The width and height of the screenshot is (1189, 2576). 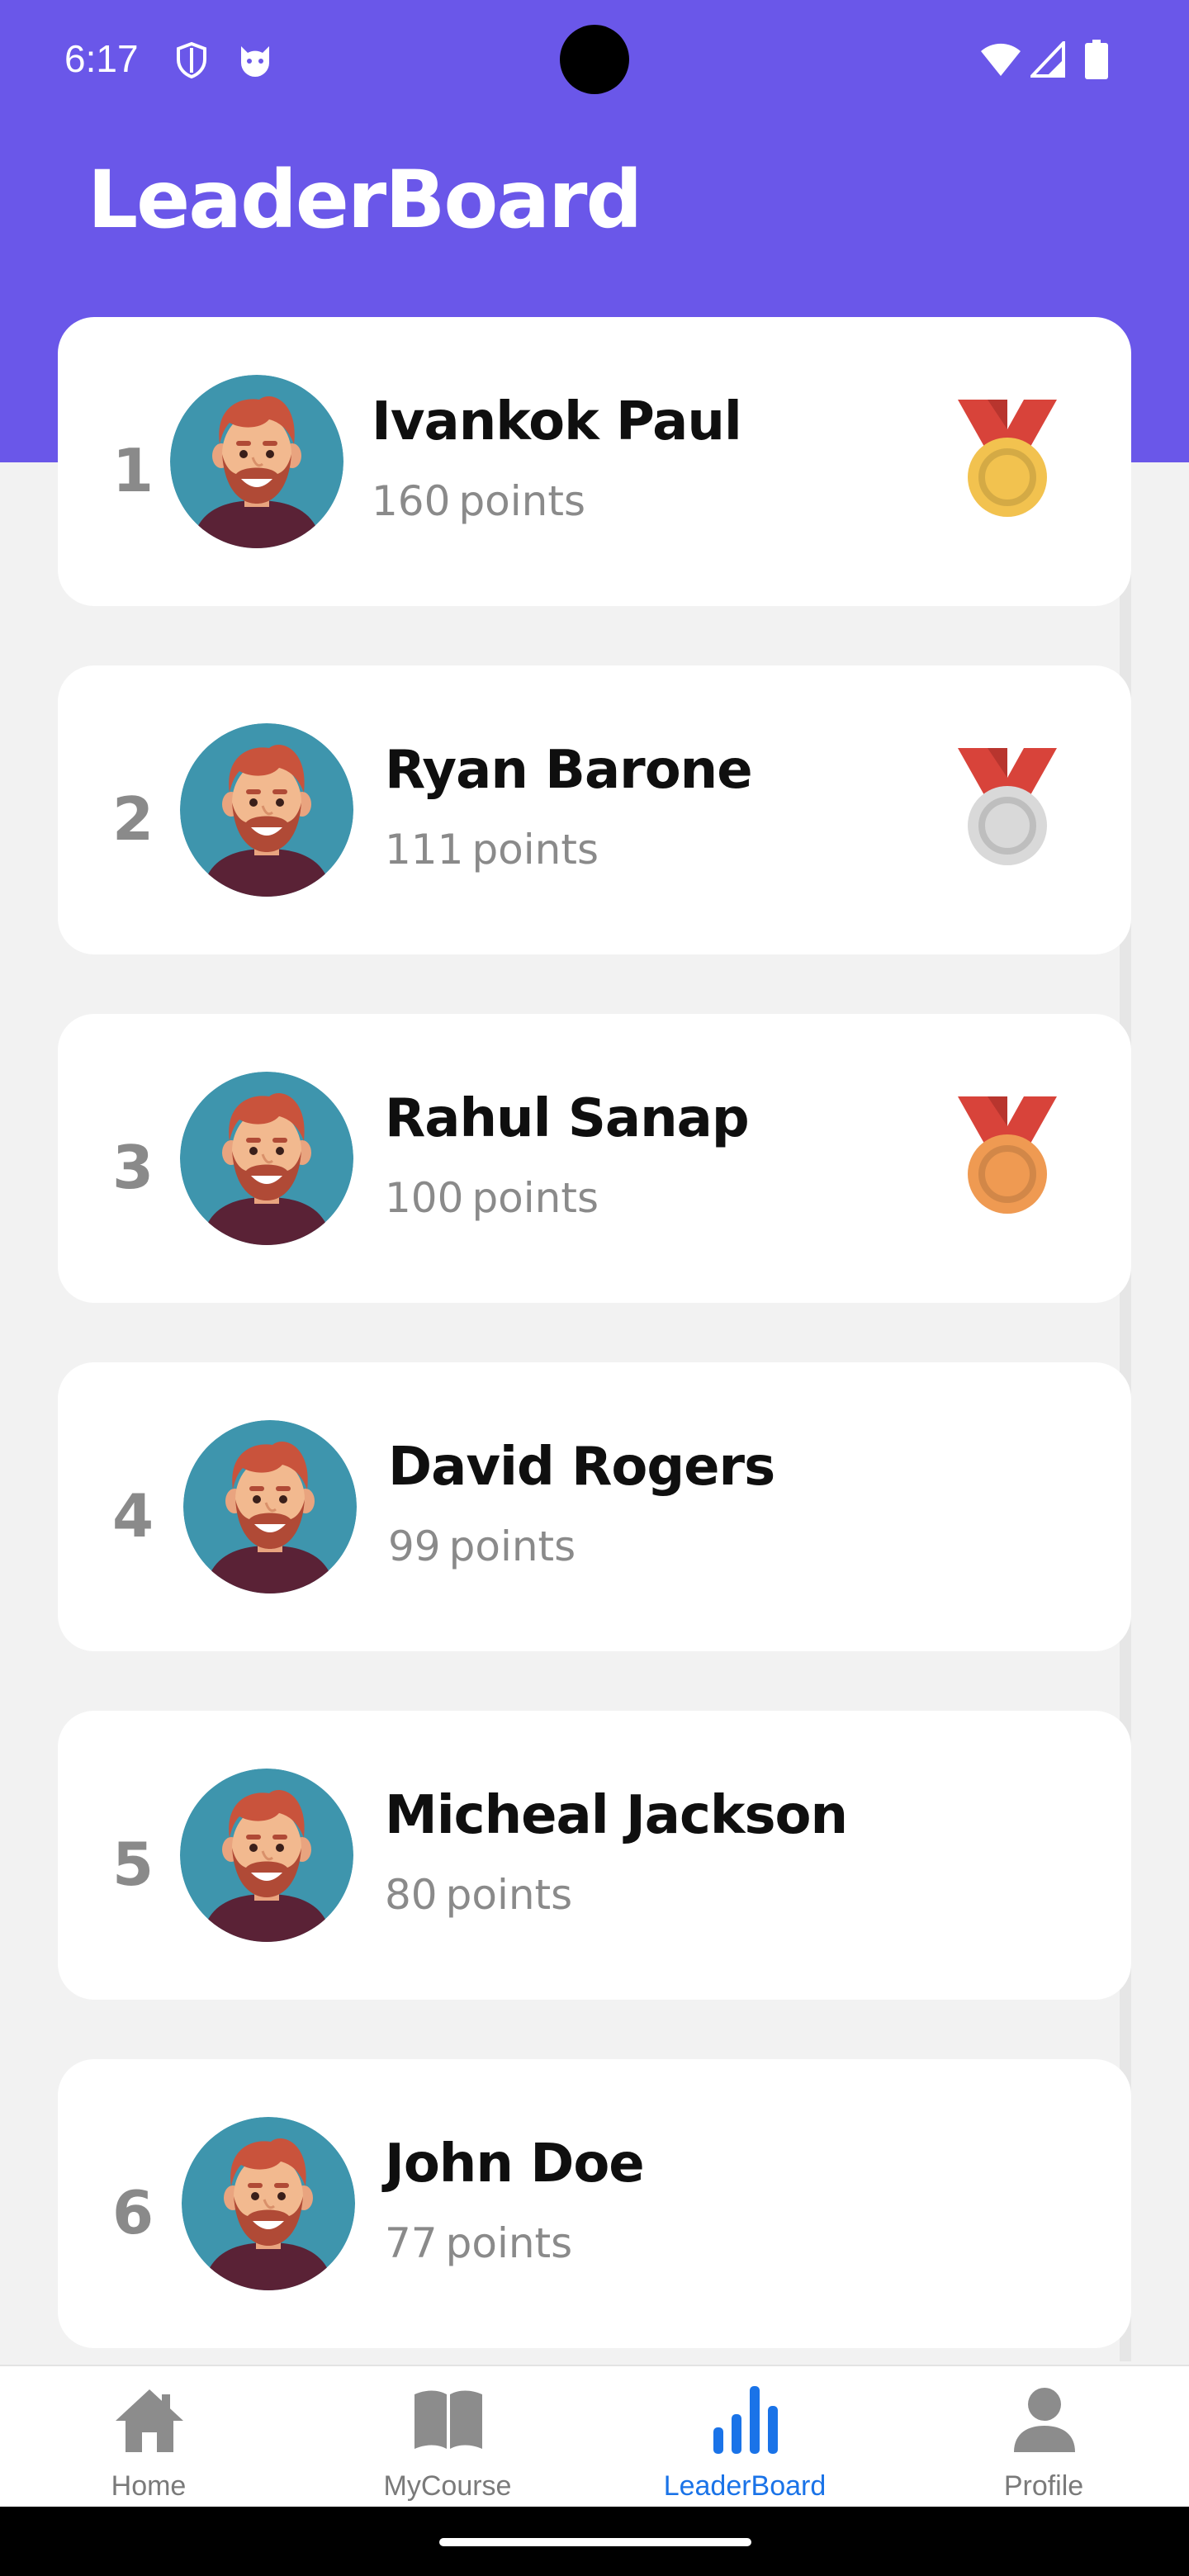 I want to click on points-text: 111 points, so click(x=492, y=850).